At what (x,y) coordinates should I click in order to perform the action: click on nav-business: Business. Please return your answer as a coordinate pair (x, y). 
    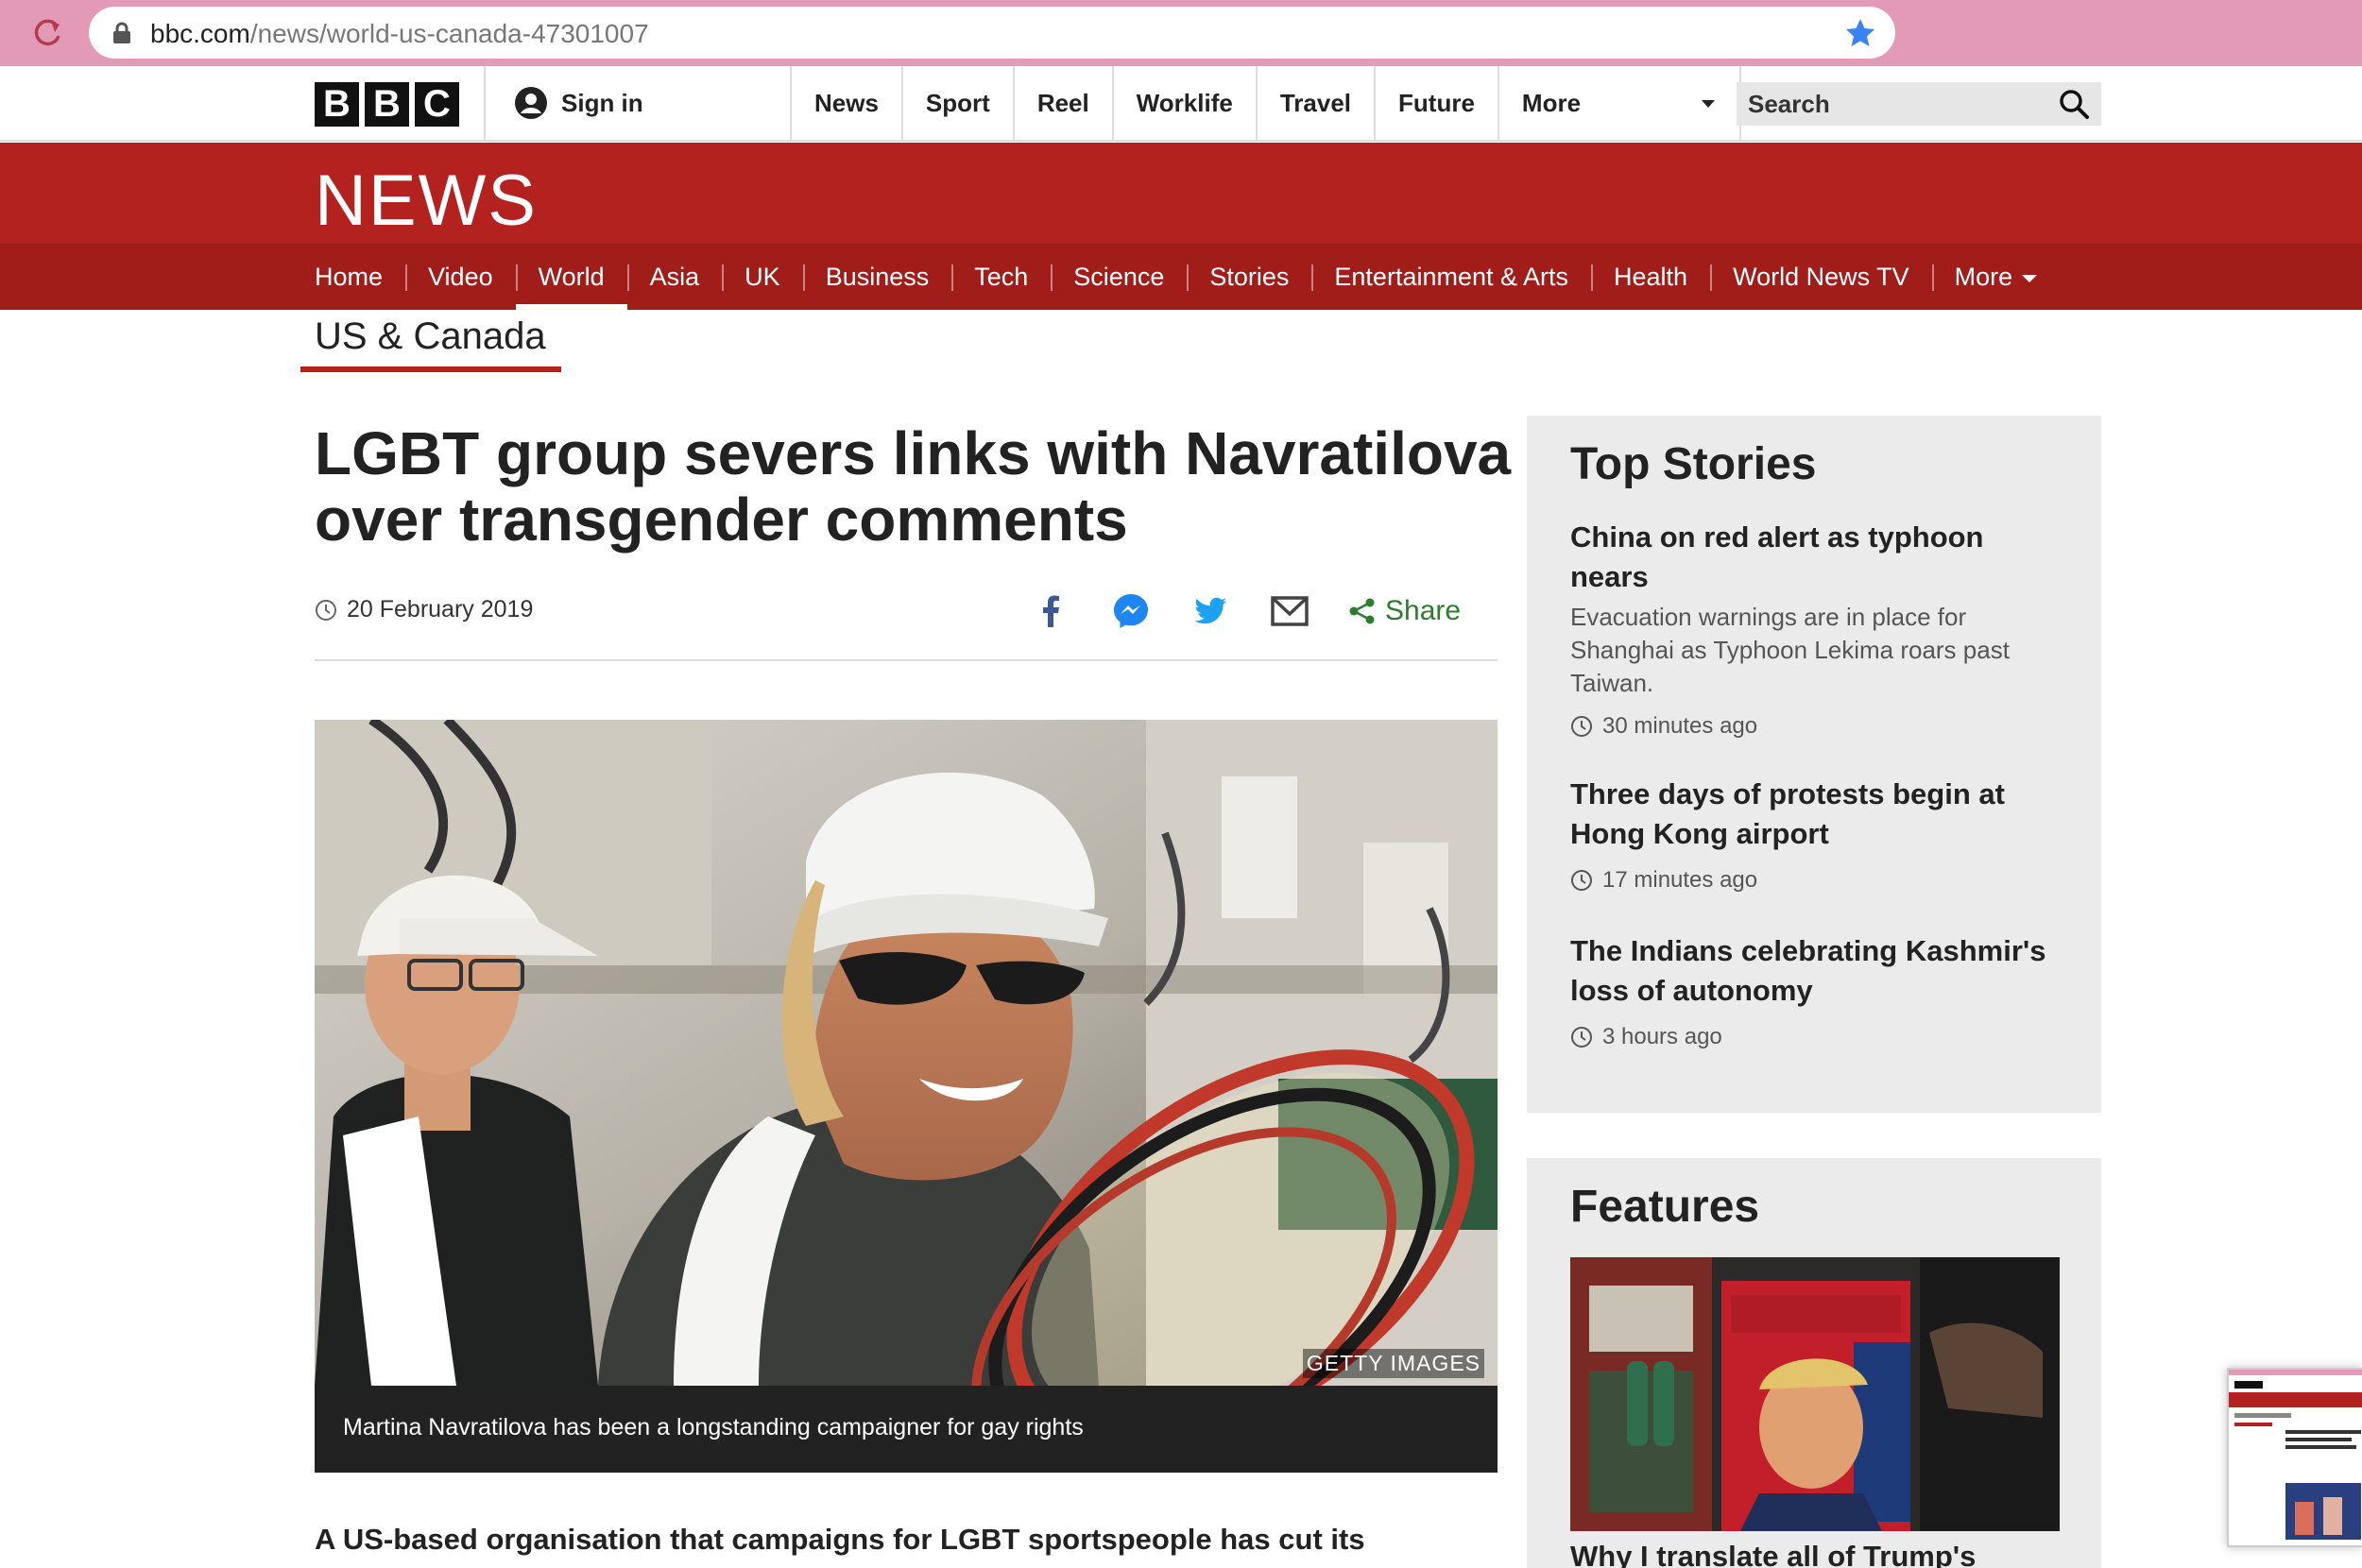
    Looking at the image, I should click on (877, 277).